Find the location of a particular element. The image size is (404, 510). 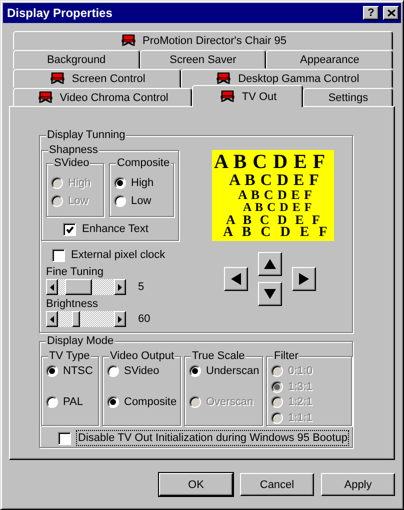

checkbox: External pixel clock is located at coordinates (116, 255).